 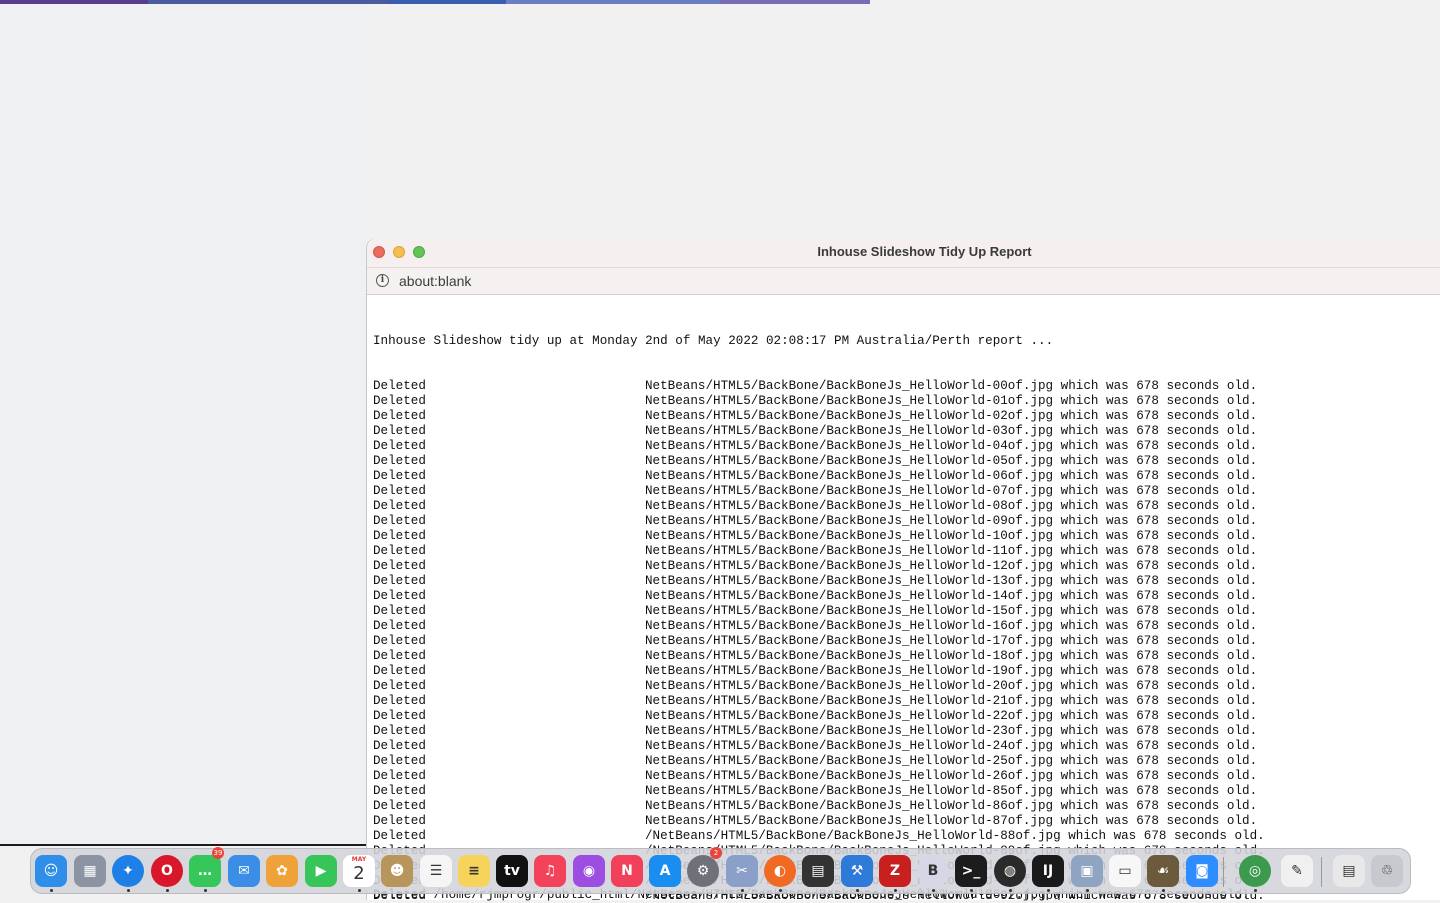 I want to click on gimp-icon: ☙, so click(x=1163, y=871).